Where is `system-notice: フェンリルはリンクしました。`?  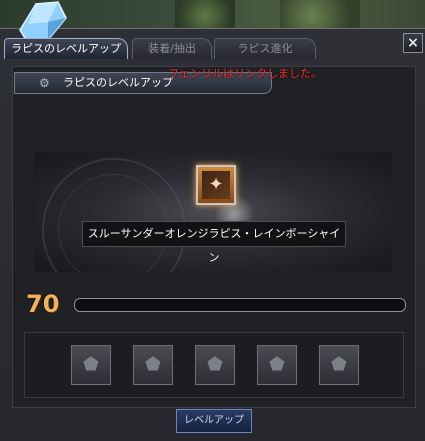 system-notice: フェンリルはリンクしました。 is located at coordinates (245, 73).